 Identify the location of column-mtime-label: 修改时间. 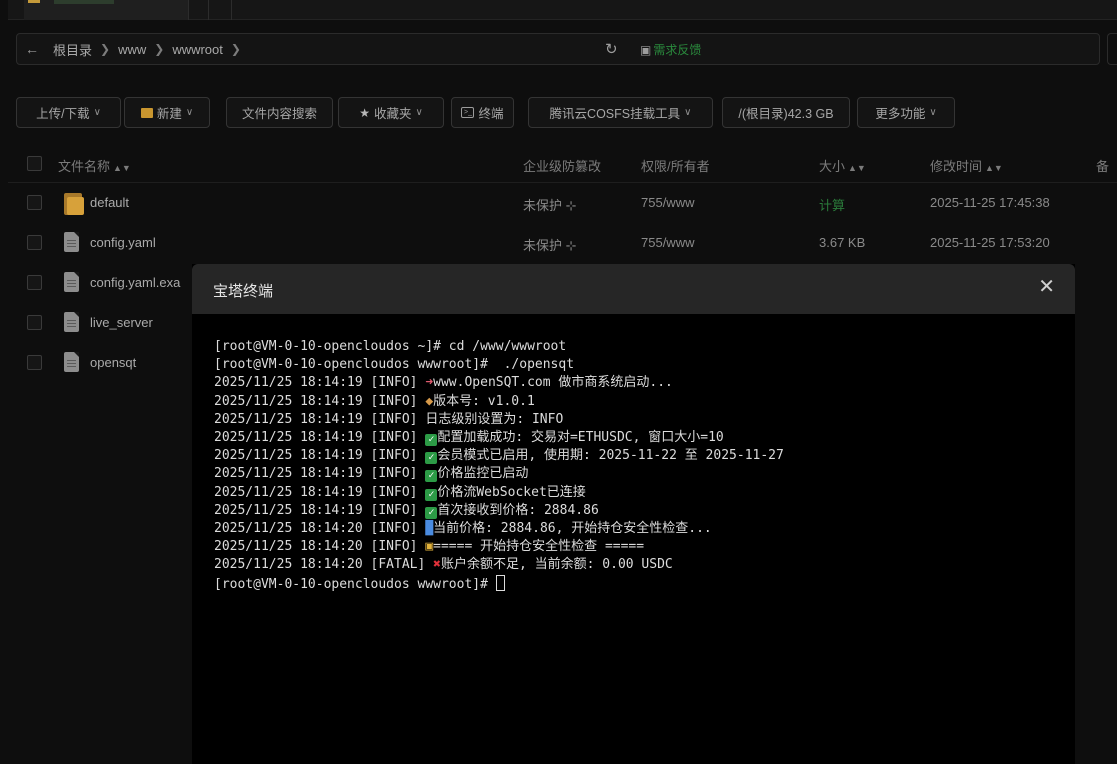
(956, 166).